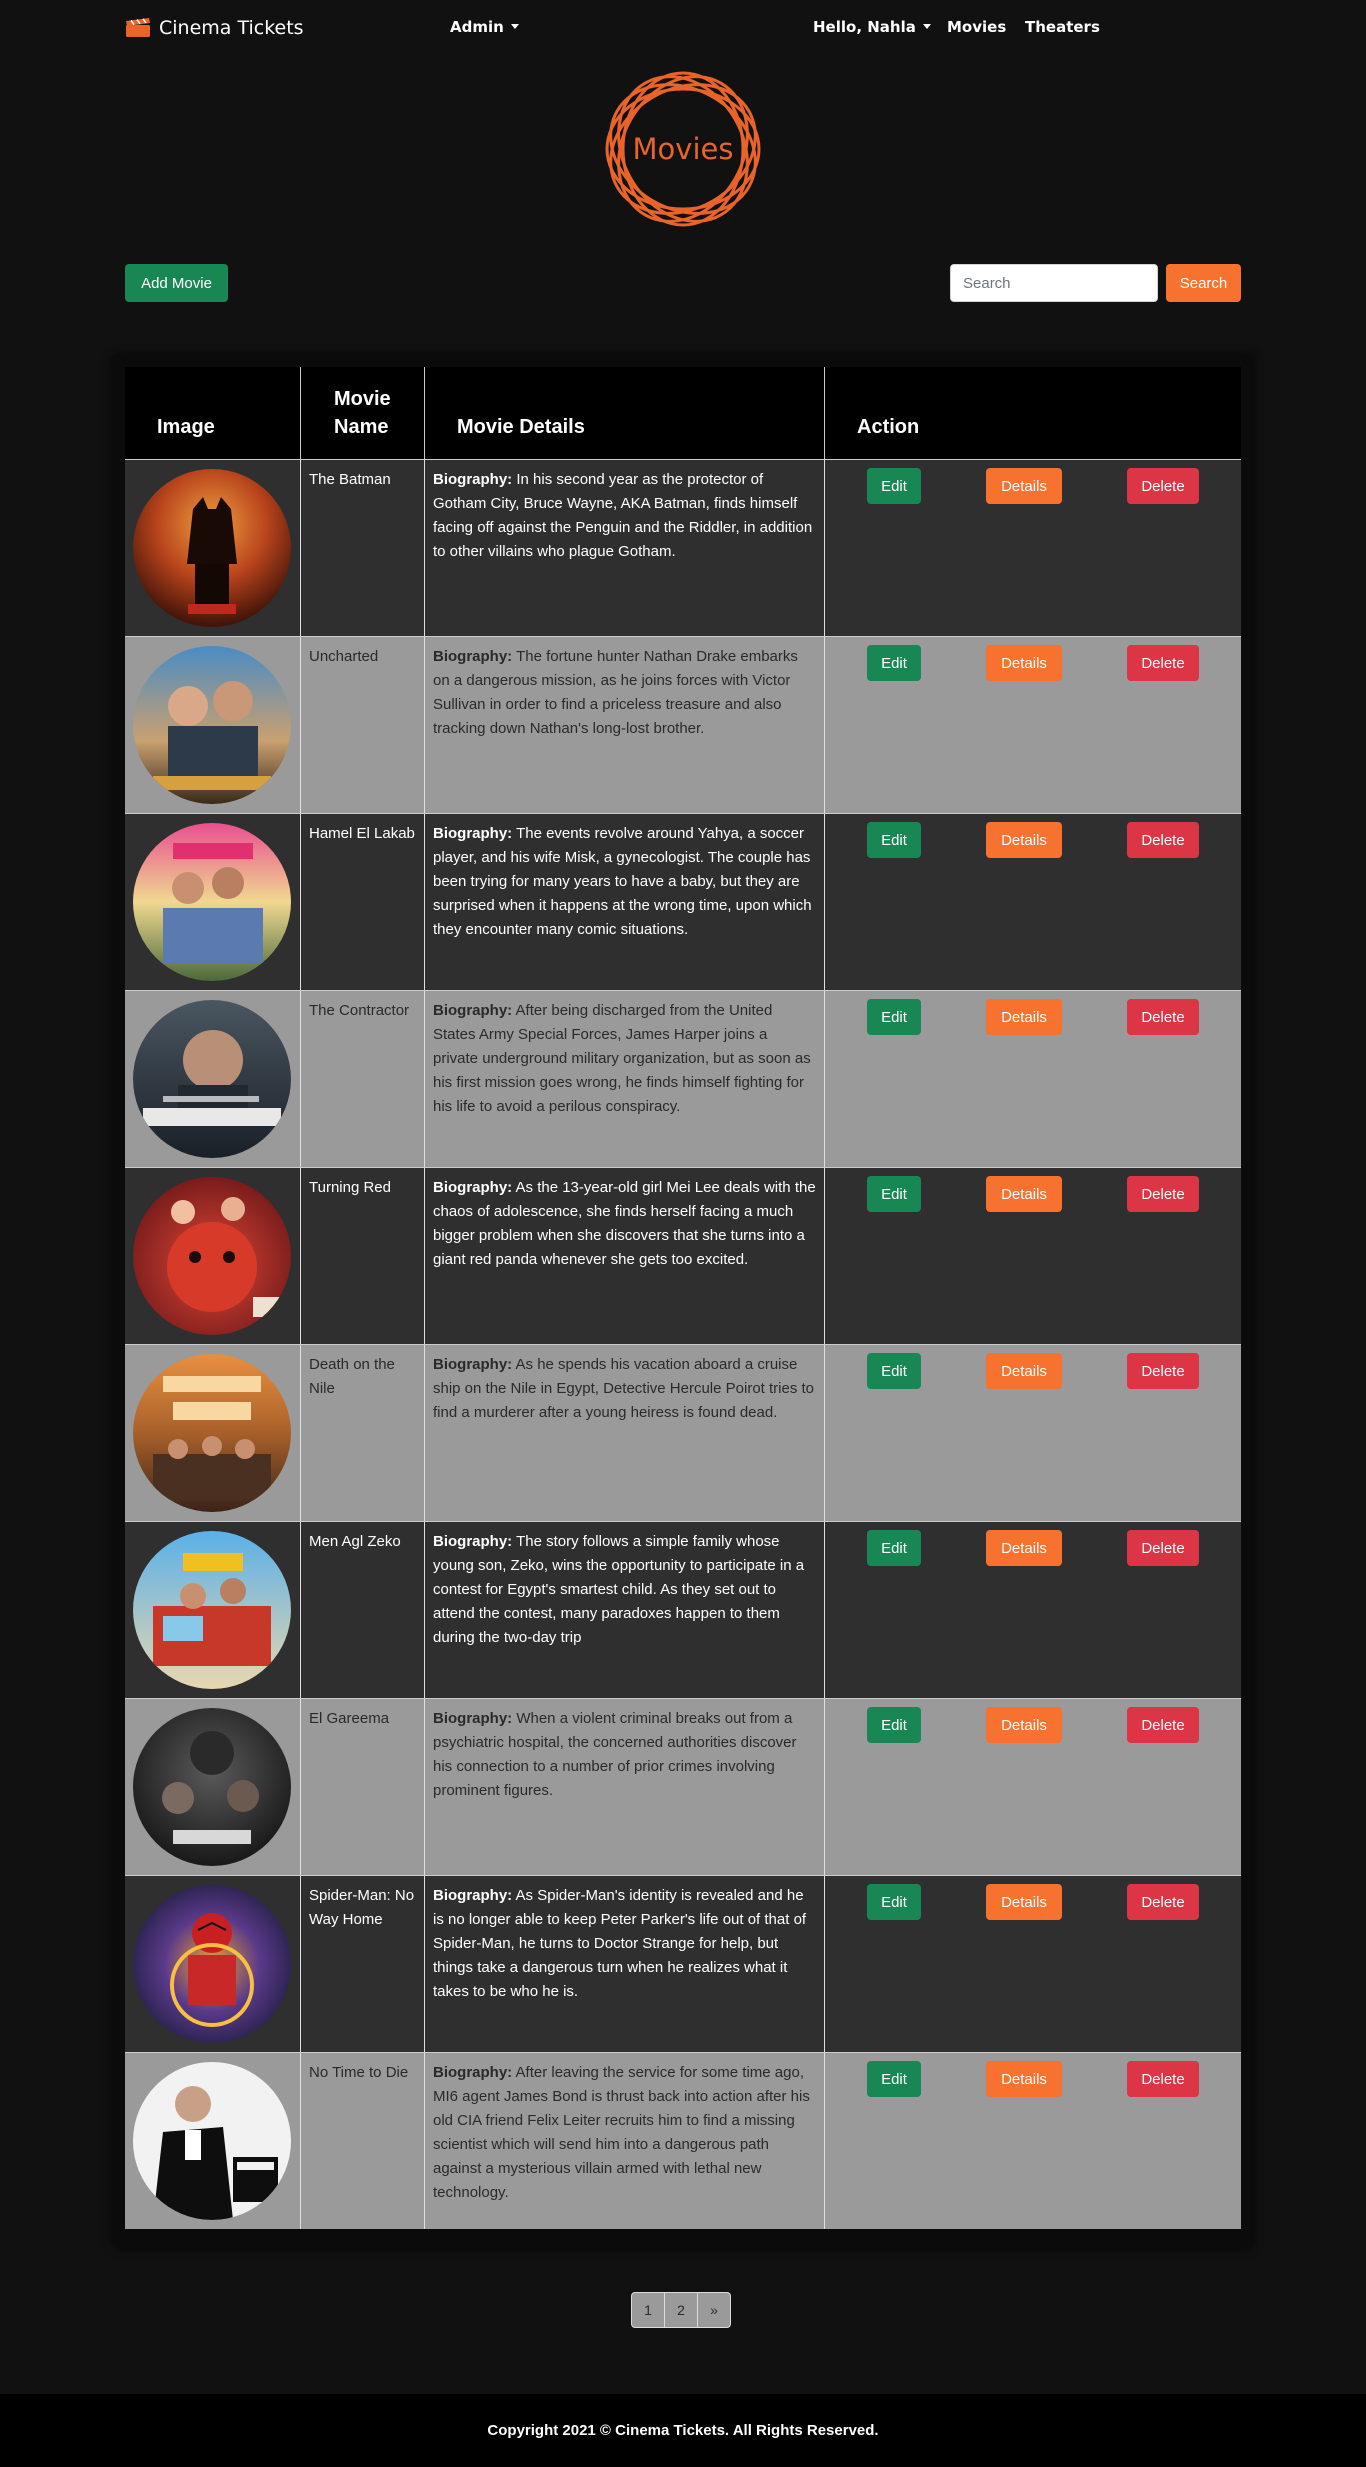 The width and height of the screenshot is (1366, 2467). I want to click on brand-link: Cinema Tickets, so click(214, 28).